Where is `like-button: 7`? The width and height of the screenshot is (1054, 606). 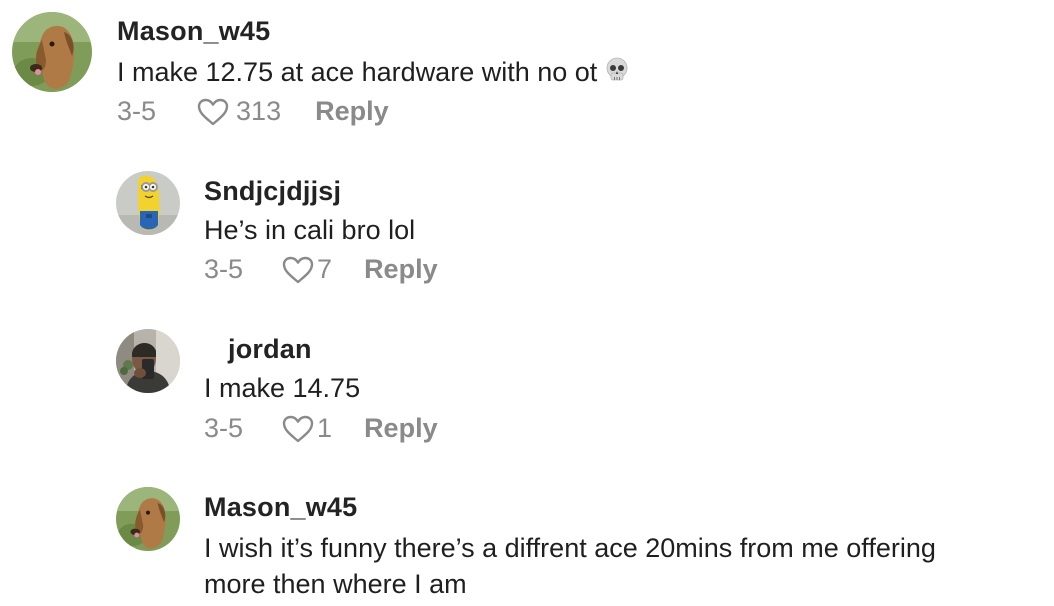 like-button: 7 is located at coordinates (306, 269).